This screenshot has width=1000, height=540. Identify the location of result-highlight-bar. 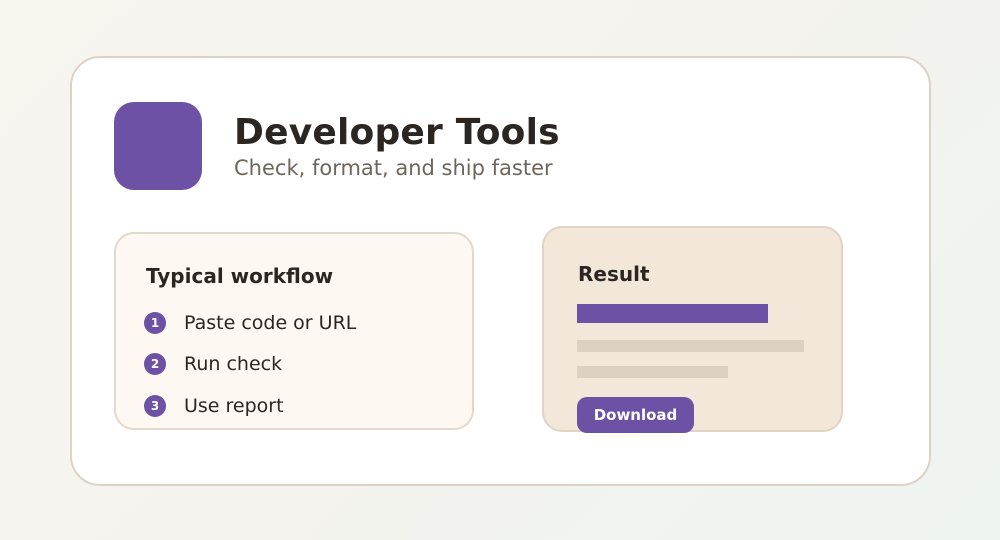
(672, 313).